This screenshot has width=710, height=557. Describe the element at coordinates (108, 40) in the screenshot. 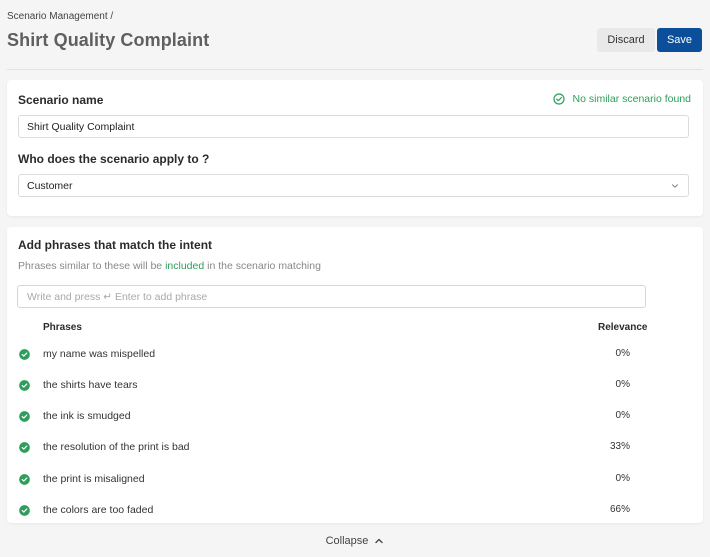

I see `page-title: Shirt Quality Complaint` at that location.